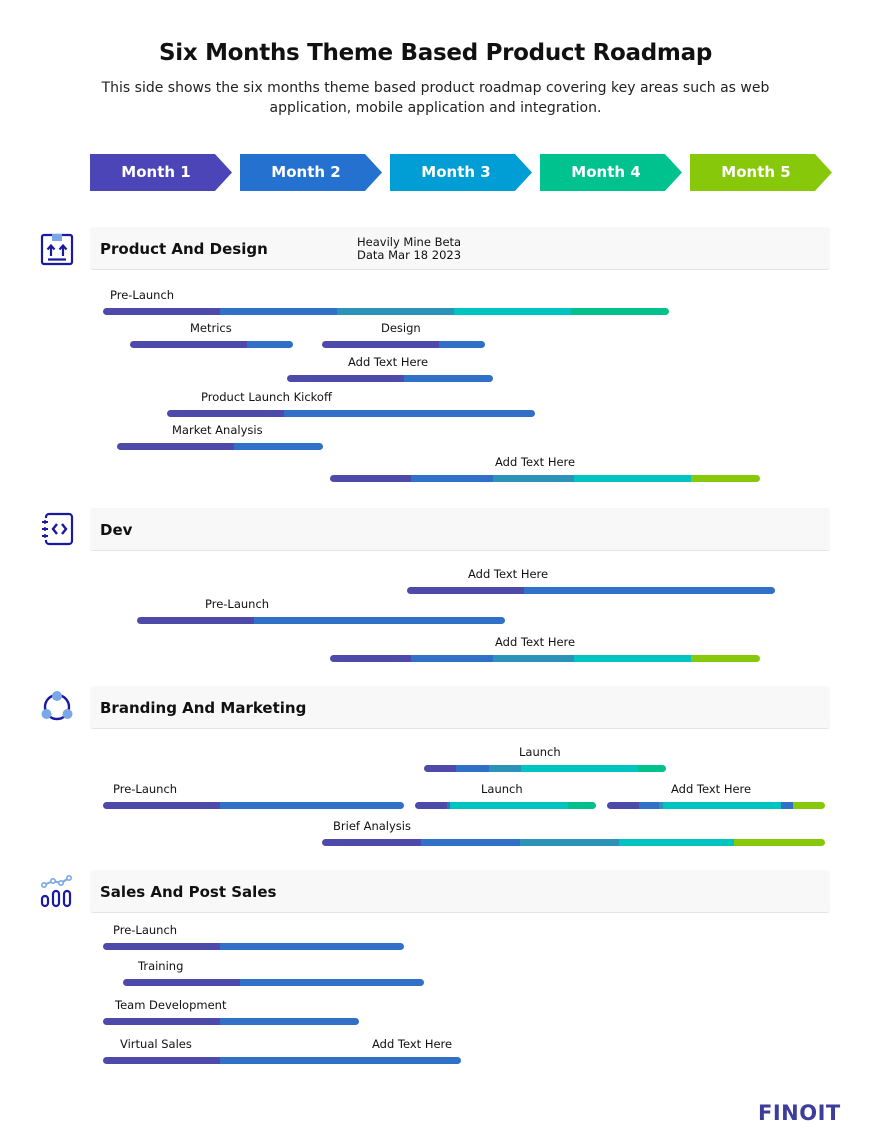  Describe the element at coordinates (211, 328) in the screenshot. I see `task-label: Metrics` at that location.